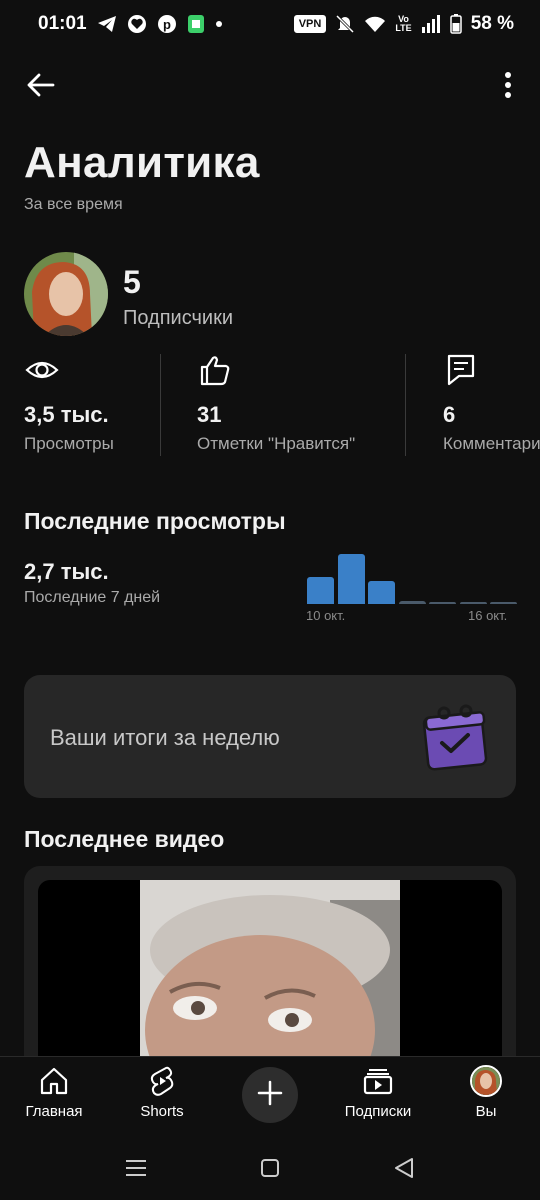 This screenshot has width=540, height=1200. I want to click on stat-views: 3,5 тыс. Просмотры, so click(69, 402).